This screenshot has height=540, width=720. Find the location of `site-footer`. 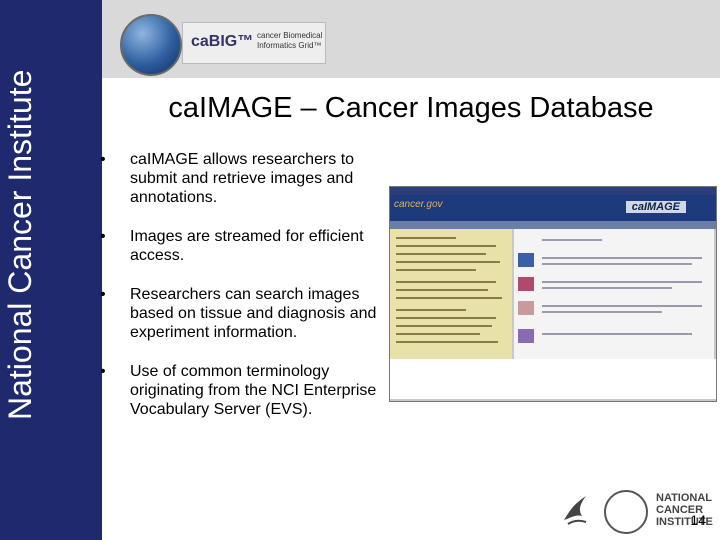

site-footer is located at coordinates (553, 379).